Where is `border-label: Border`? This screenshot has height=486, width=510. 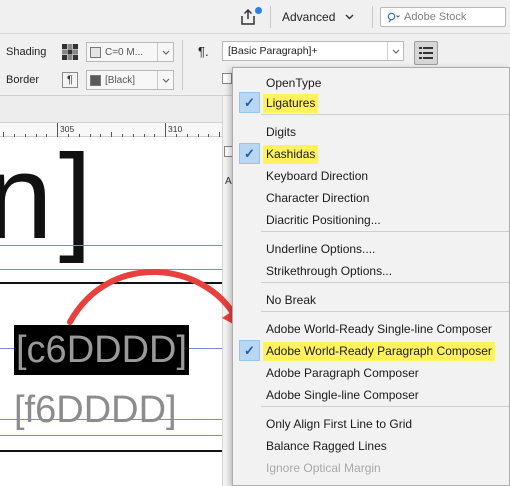 border-label: Border is located at coordinates (23, 80).